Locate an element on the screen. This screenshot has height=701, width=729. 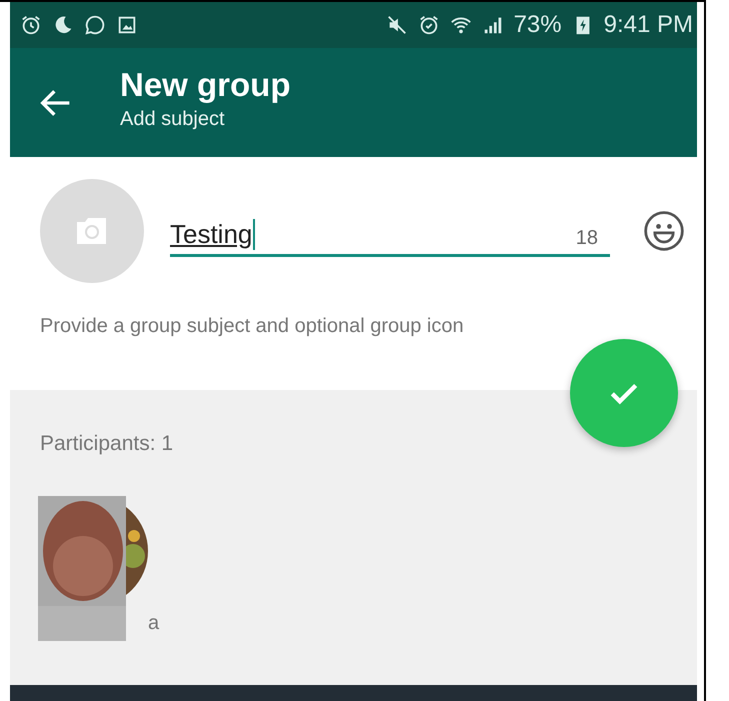
clock: 9:41 PM is located at coordinates (648, 25).